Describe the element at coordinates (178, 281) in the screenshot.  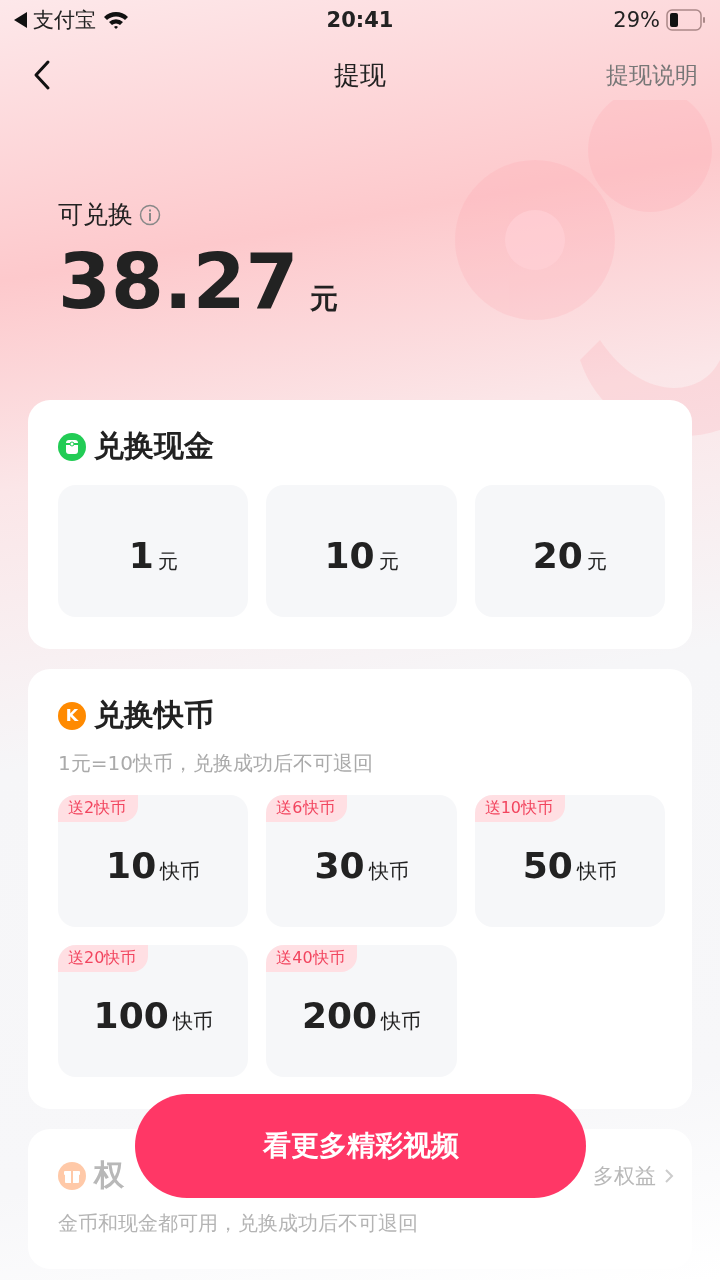
I see `balance-amount: 38.27` at that location.